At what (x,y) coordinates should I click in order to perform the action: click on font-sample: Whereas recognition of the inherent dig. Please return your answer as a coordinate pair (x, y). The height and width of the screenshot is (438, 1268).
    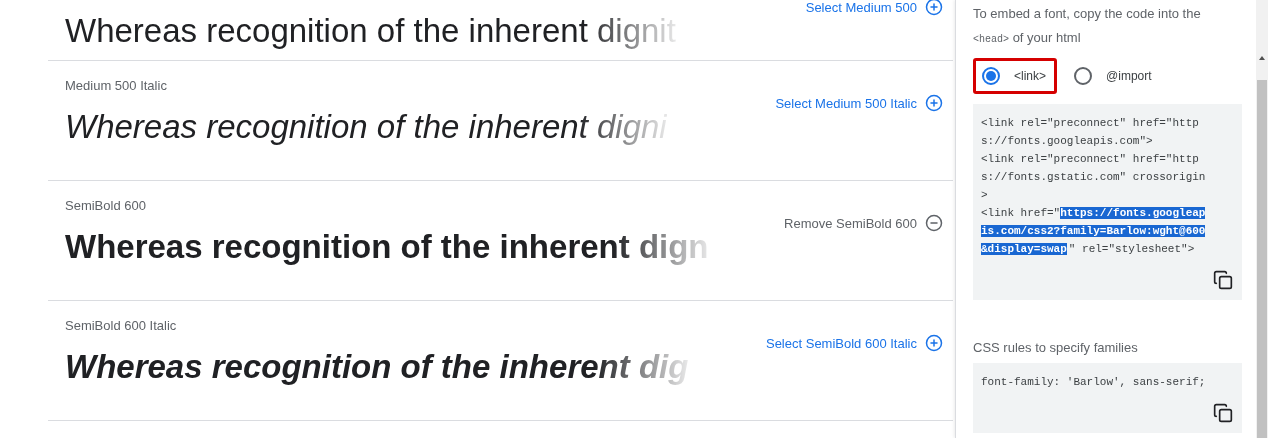
    Looking at the image, I should click on (377, 367).